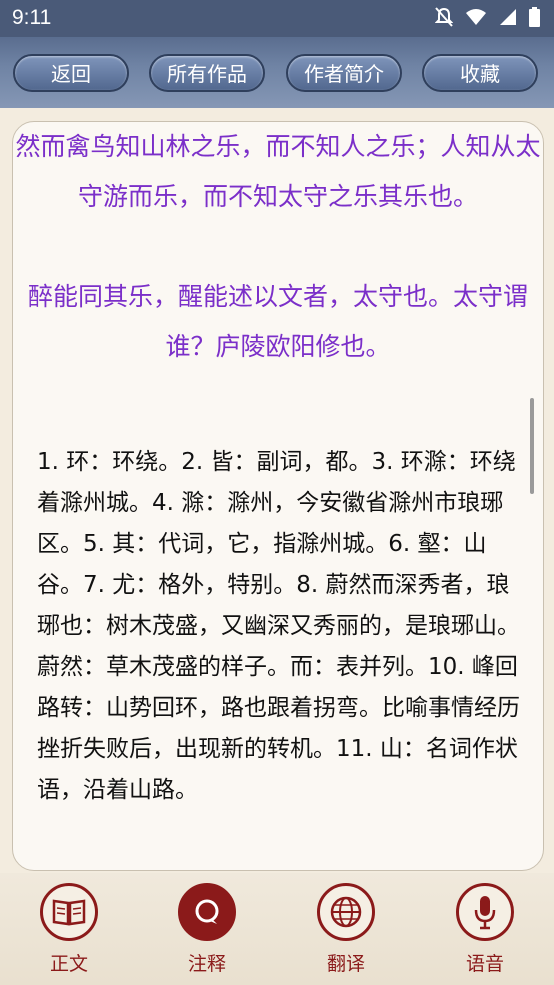  What do you see at coordinates (277, 72) in the screenshot?
I see `top-toolbar: 返回 所有作品 作者简介 收藏` at bounding box center [277, 72].